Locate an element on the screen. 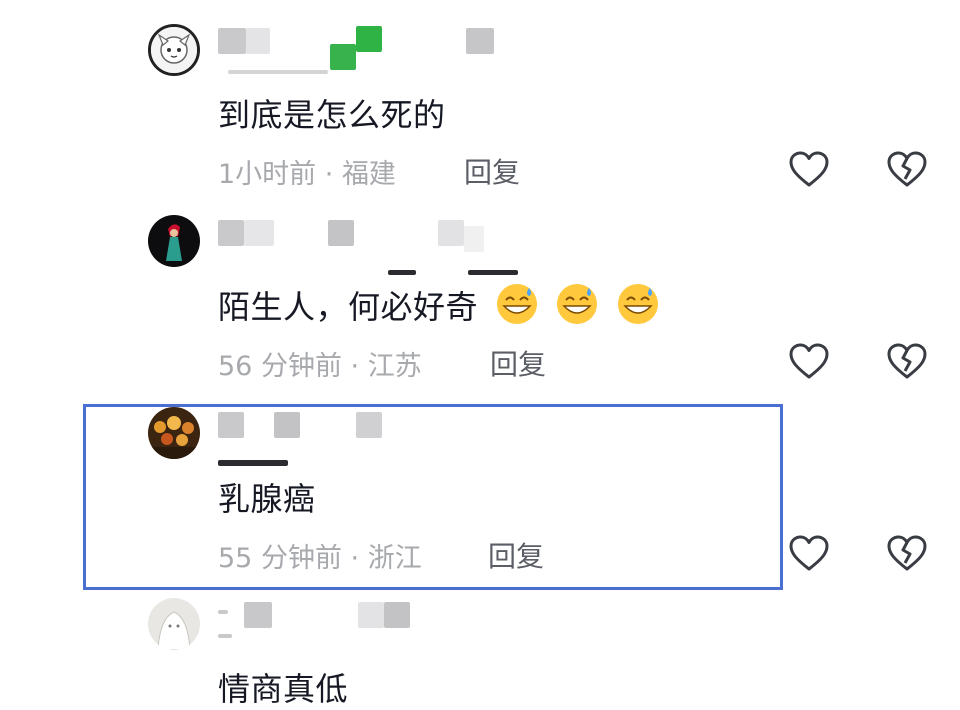 The height and width of the screenshot is (710, 960). comment-text: 乳腺癌 is located at coordinates (267, 499).